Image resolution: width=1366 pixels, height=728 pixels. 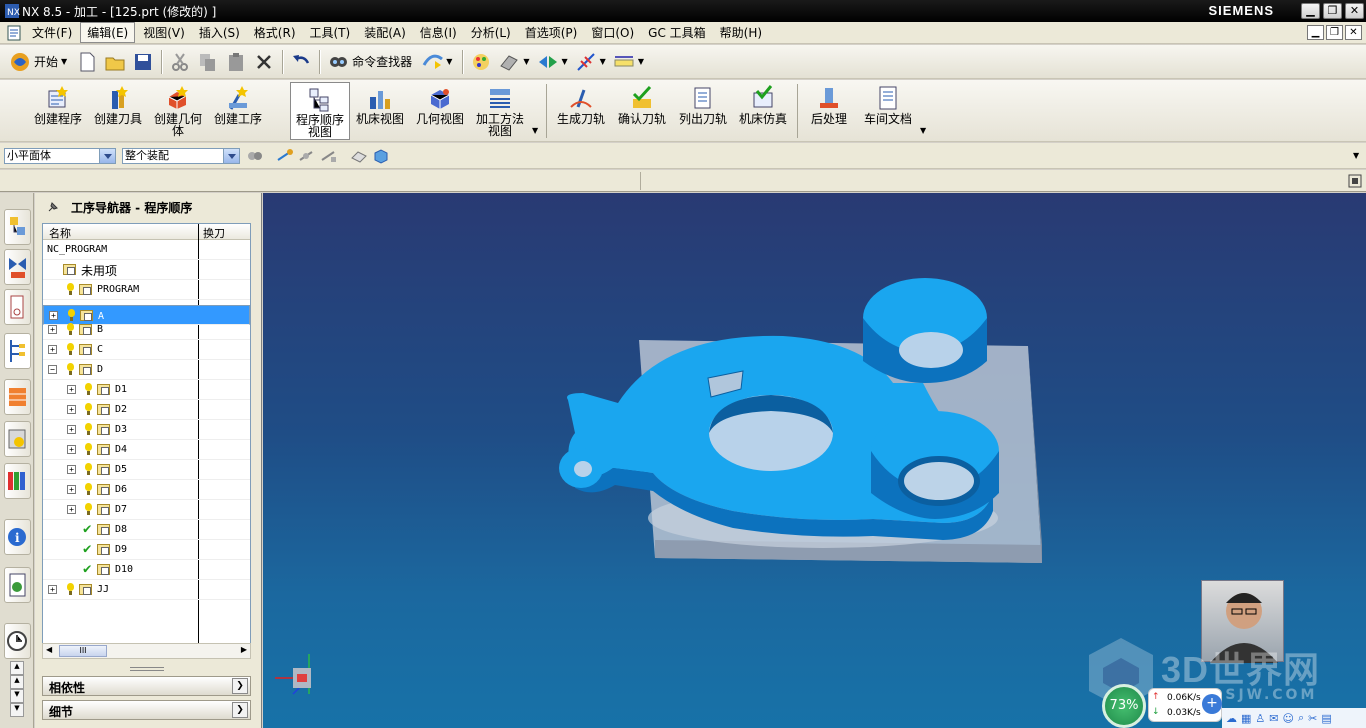 I want to click on tree-row-d3: + D3, so click(x=146, y=430).